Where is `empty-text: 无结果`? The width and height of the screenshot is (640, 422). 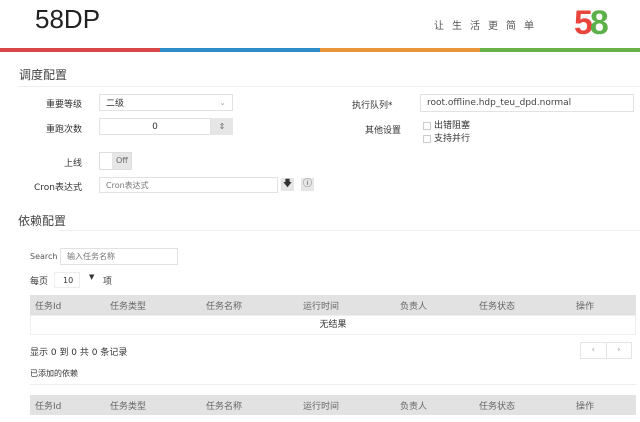
empty-text: 无结果 is located at coordinates (333, 325).